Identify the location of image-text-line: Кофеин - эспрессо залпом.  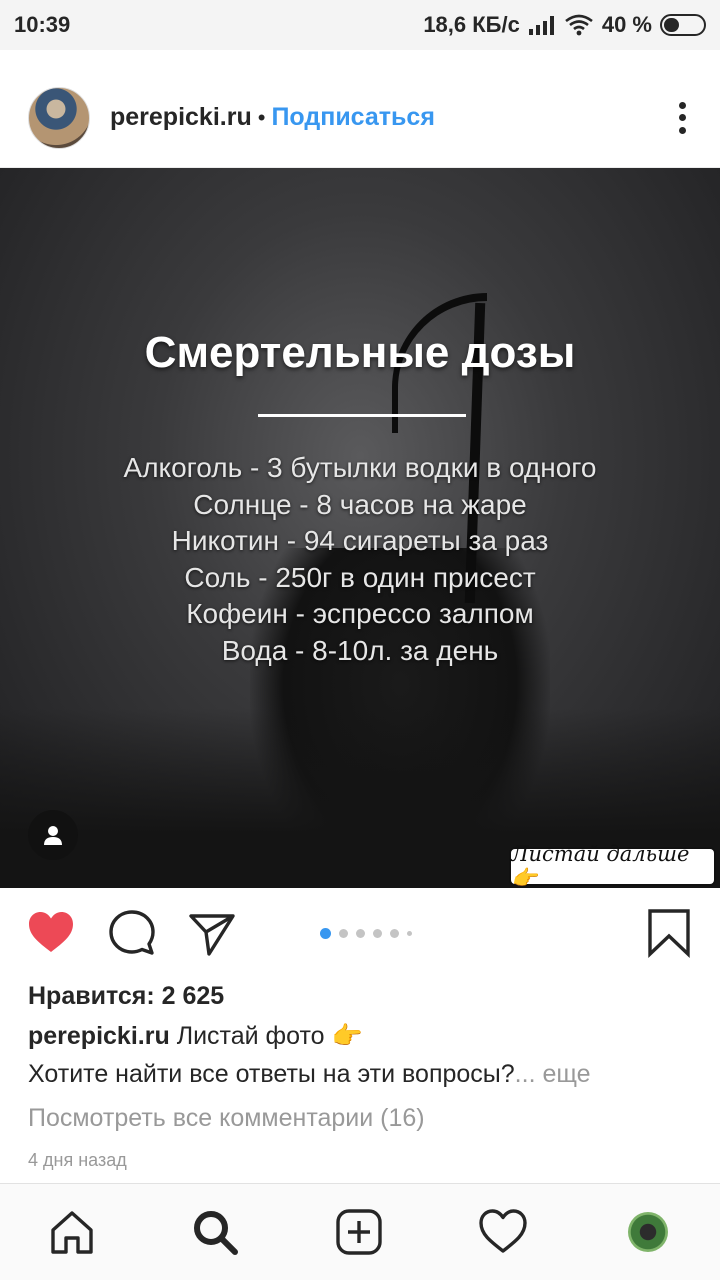
(360, 613).